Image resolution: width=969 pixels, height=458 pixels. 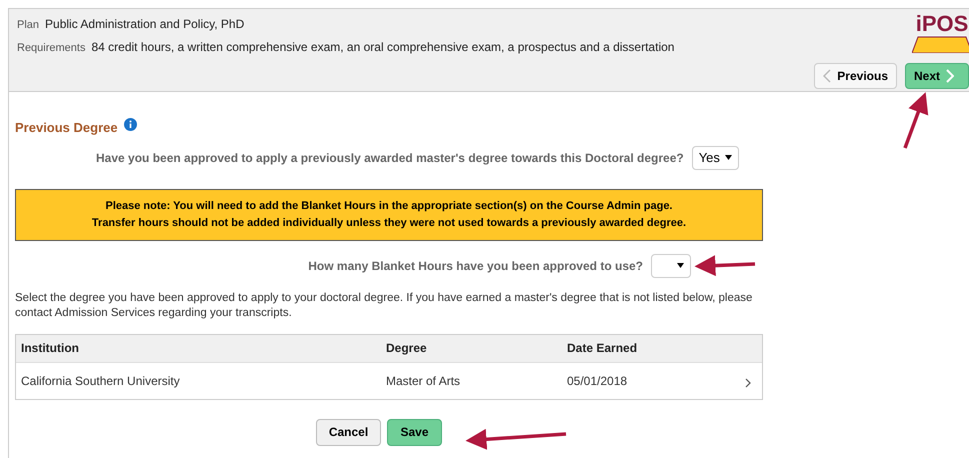 I want to click on plan-value: Public Administration and Policy, PhD, so click(x=144, y=24).